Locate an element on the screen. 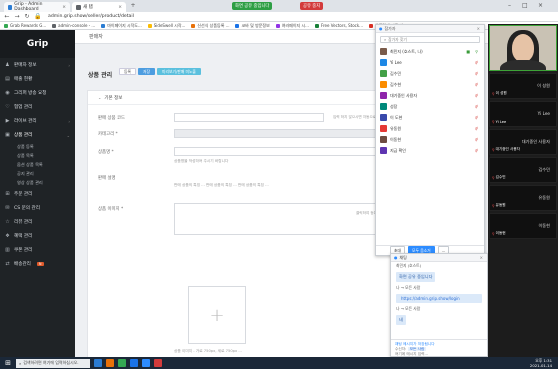 This screenshot has height=369, width=558. minimize-icon: – is located at coordinates (509, 5).